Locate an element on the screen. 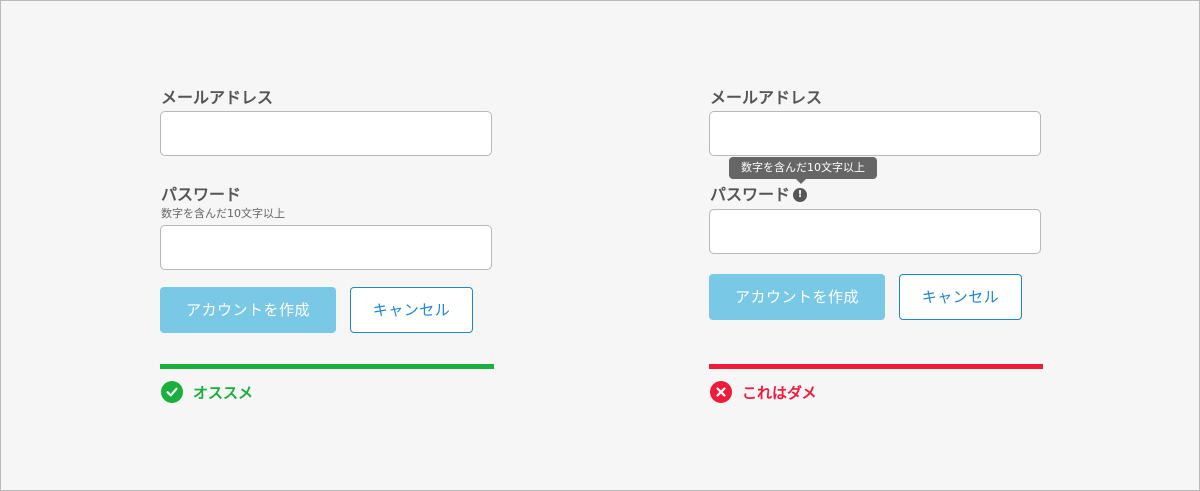  verdict-text: これはダメ is located at coordinates (779, 392).